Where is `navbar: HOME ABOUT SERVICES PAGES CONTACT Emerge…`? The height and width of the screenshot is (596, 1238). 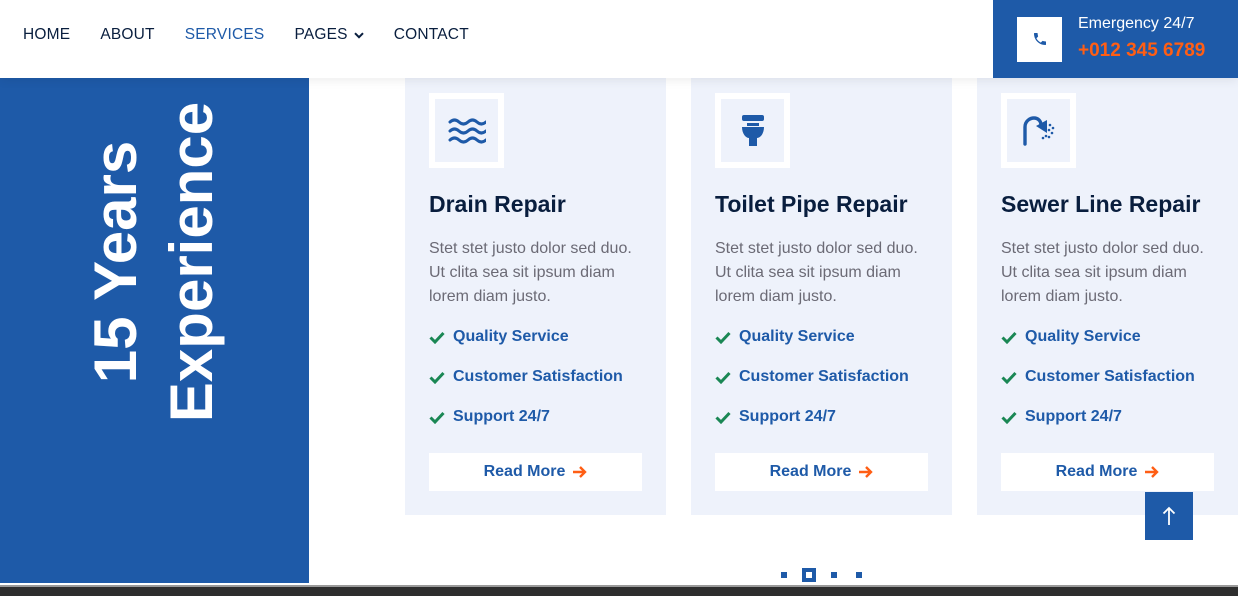 navbar: HOME ABOUT SERVICES PAGES CONTACT Emerge… is located at coordinates (619, 39).